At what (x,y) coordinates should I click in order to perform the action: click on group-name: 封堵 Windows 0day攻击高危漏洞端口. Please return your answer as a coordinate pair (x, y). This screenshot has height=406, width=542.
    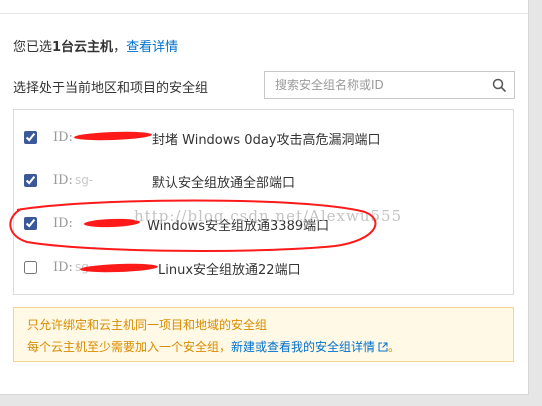
    Looking at the image, I should click on (266, 140).